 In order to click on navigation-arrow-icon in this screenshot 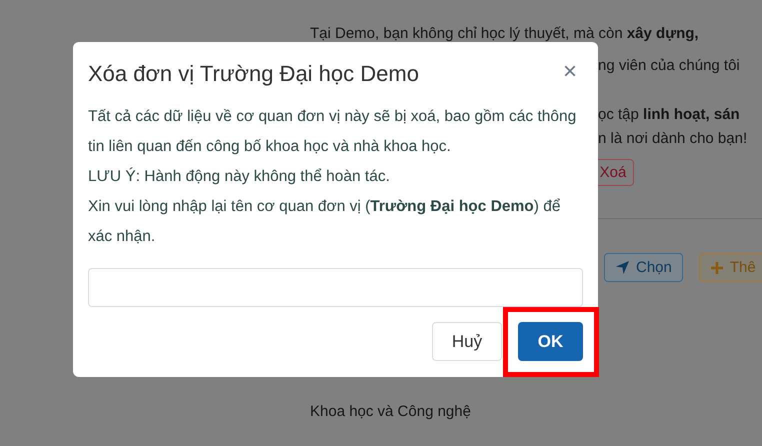, I will do `click(622, 267)`.